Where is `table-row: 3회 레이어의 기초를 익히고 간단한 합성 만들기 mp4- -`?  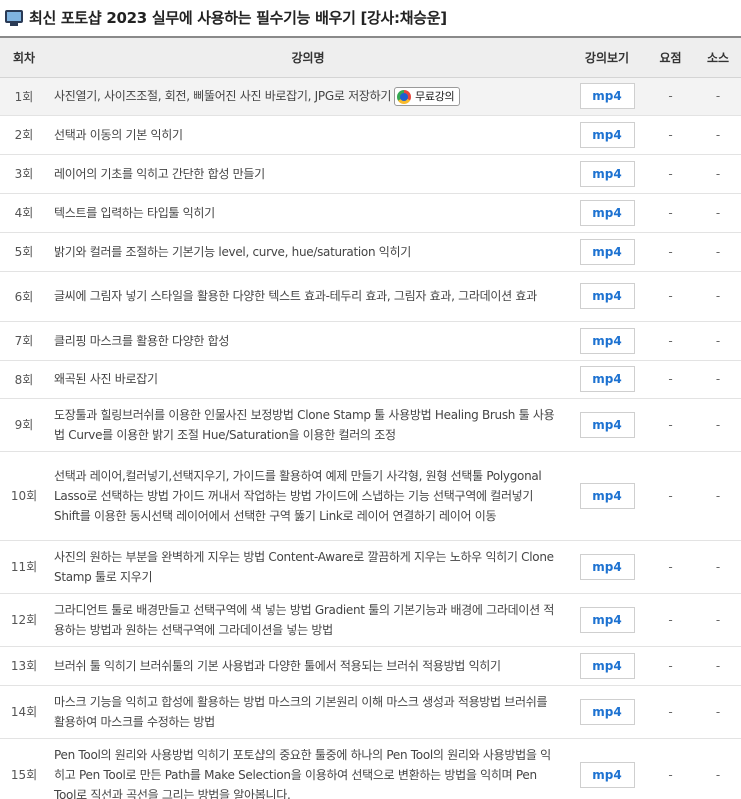
table-row: 3회 레이어의 기초를 익히고 간단한 합성 만들기 mp4- - is located at coordinates (370, 174).